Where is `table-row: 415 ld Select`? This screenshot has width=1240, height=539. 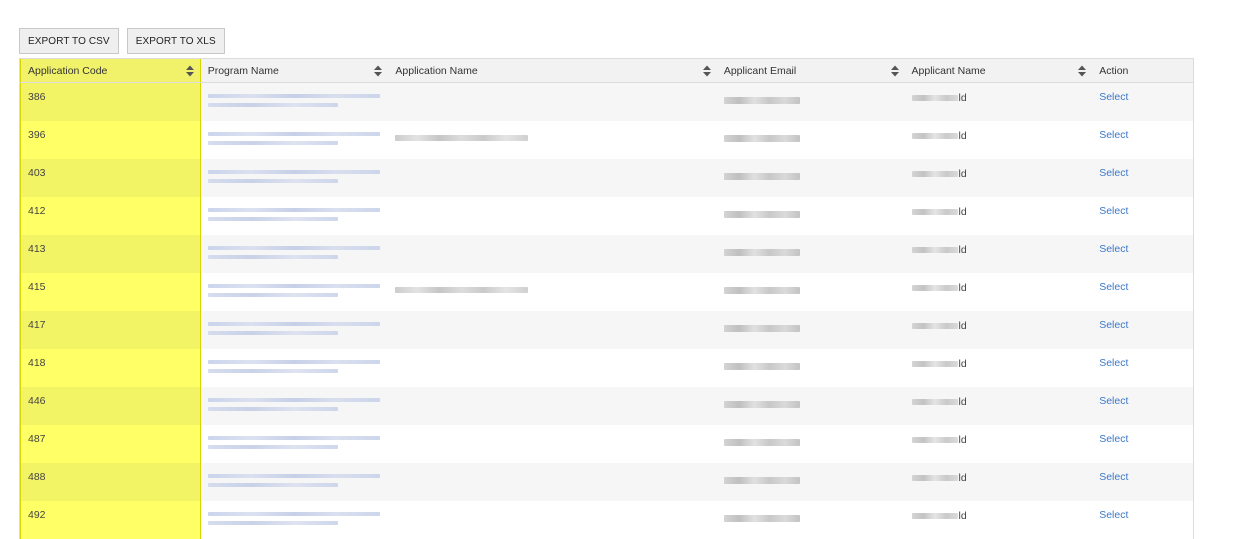 table-row: 415 ld Select is located at coordinates (606, 292).